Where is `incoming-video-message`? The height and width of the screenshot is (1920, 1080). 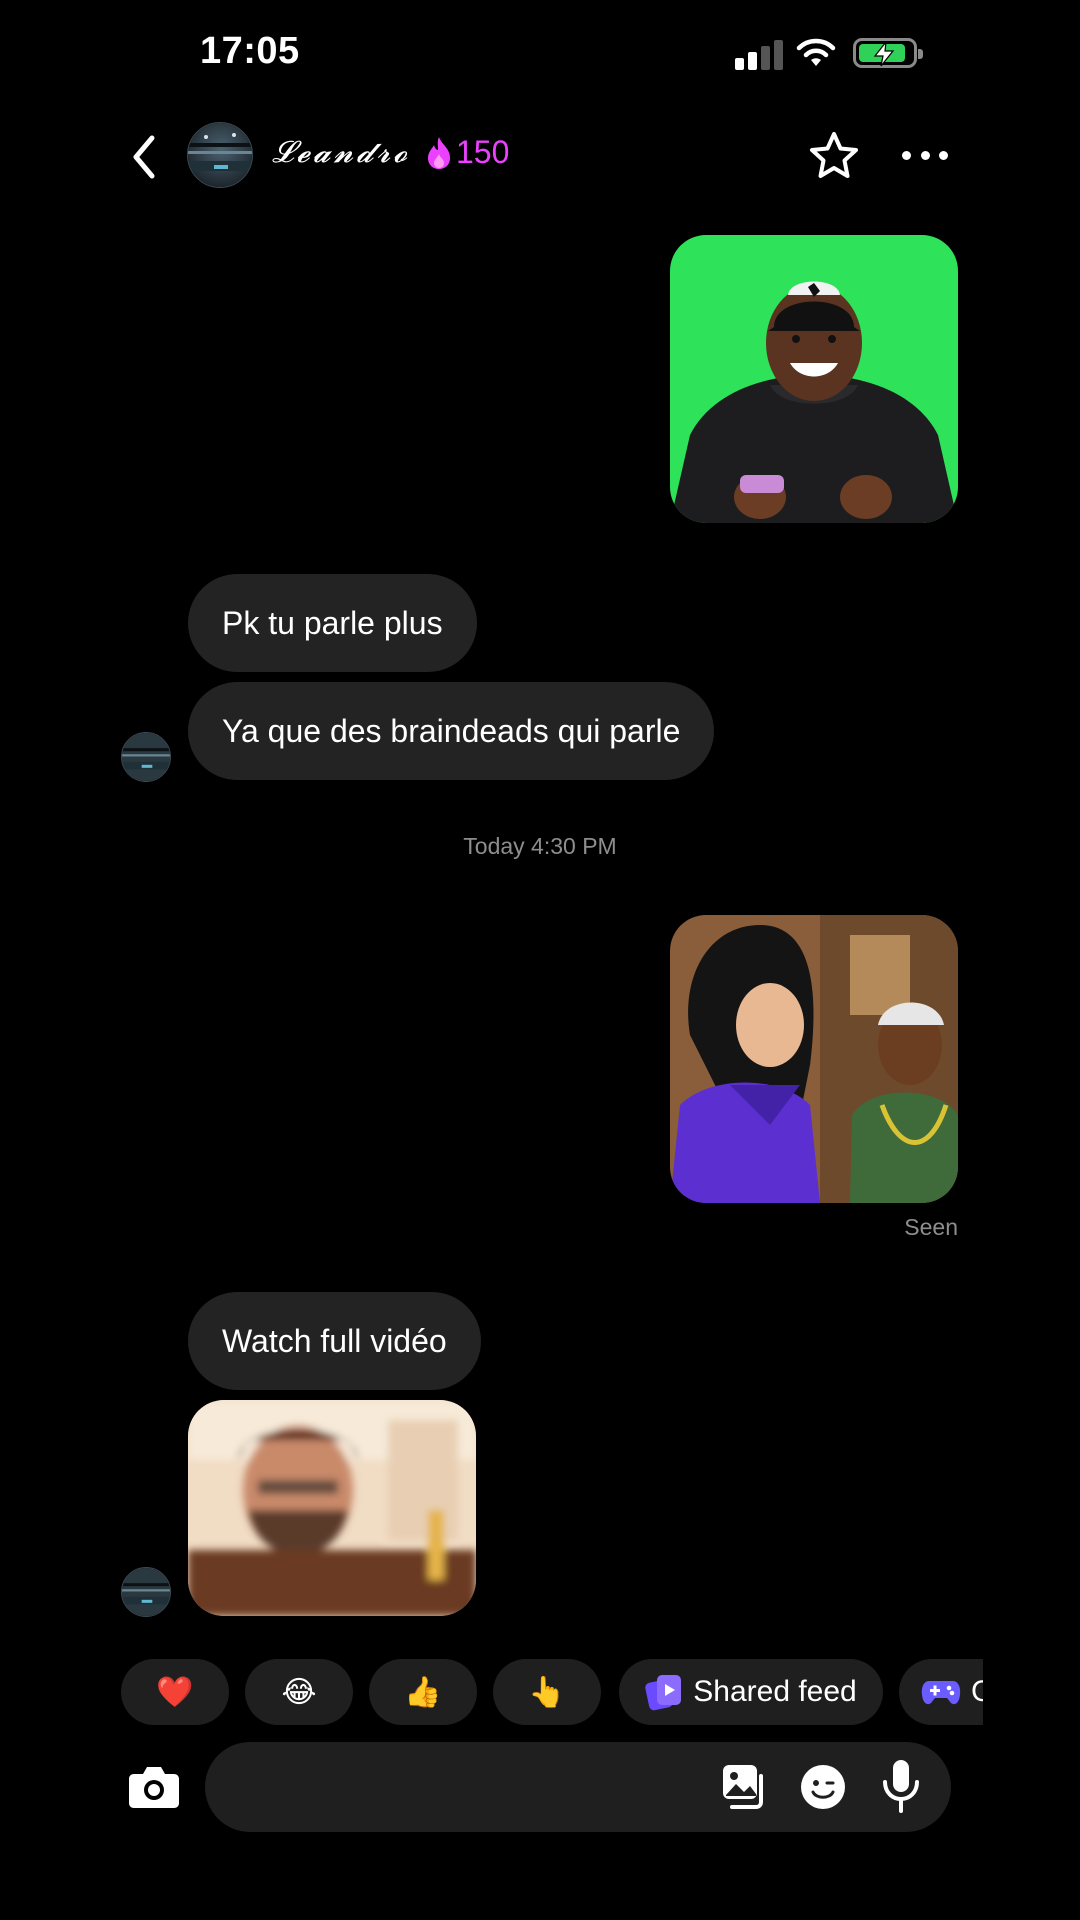 incoming-video-message is located at coordinates (332, 1508).